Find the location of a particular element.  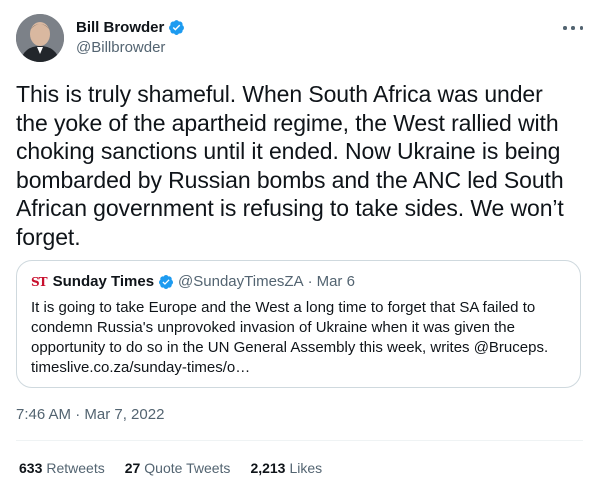

likes-stat: 2,213 Likes is located at coordinates (286, 468).